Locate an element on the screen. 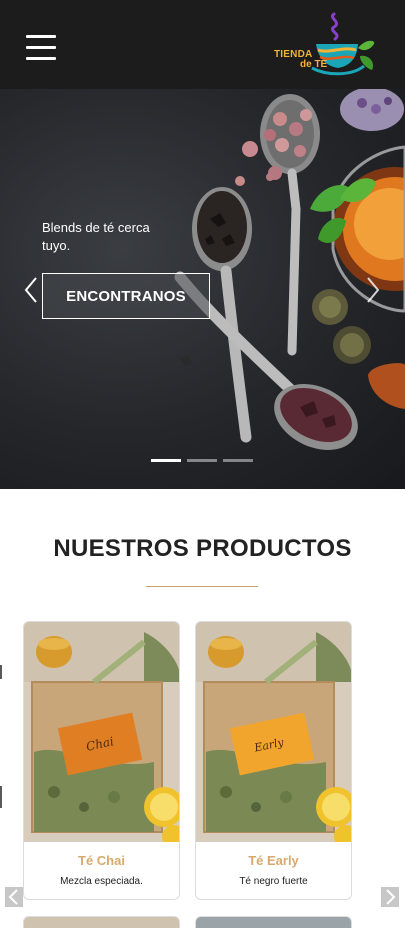  product-description: Té negro fuerte is located at coordinates (273, 881).